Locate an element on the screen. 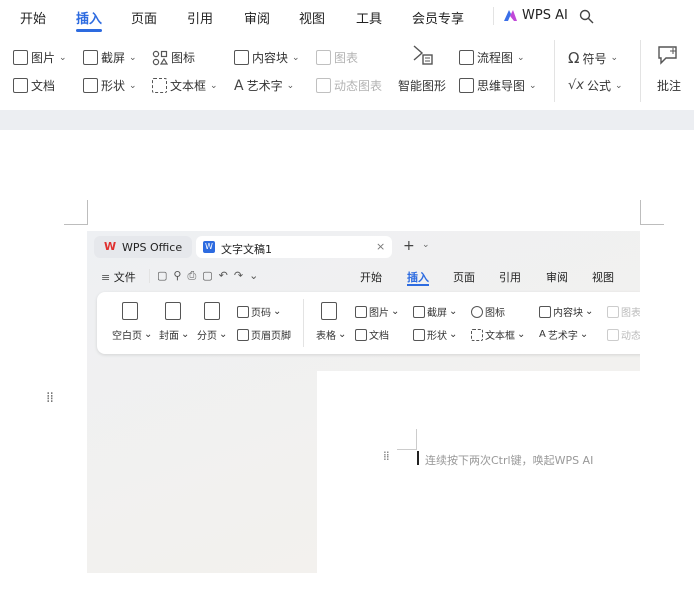  dynamic-chart-button: 动态图表 is located at coordinates (349, 85).